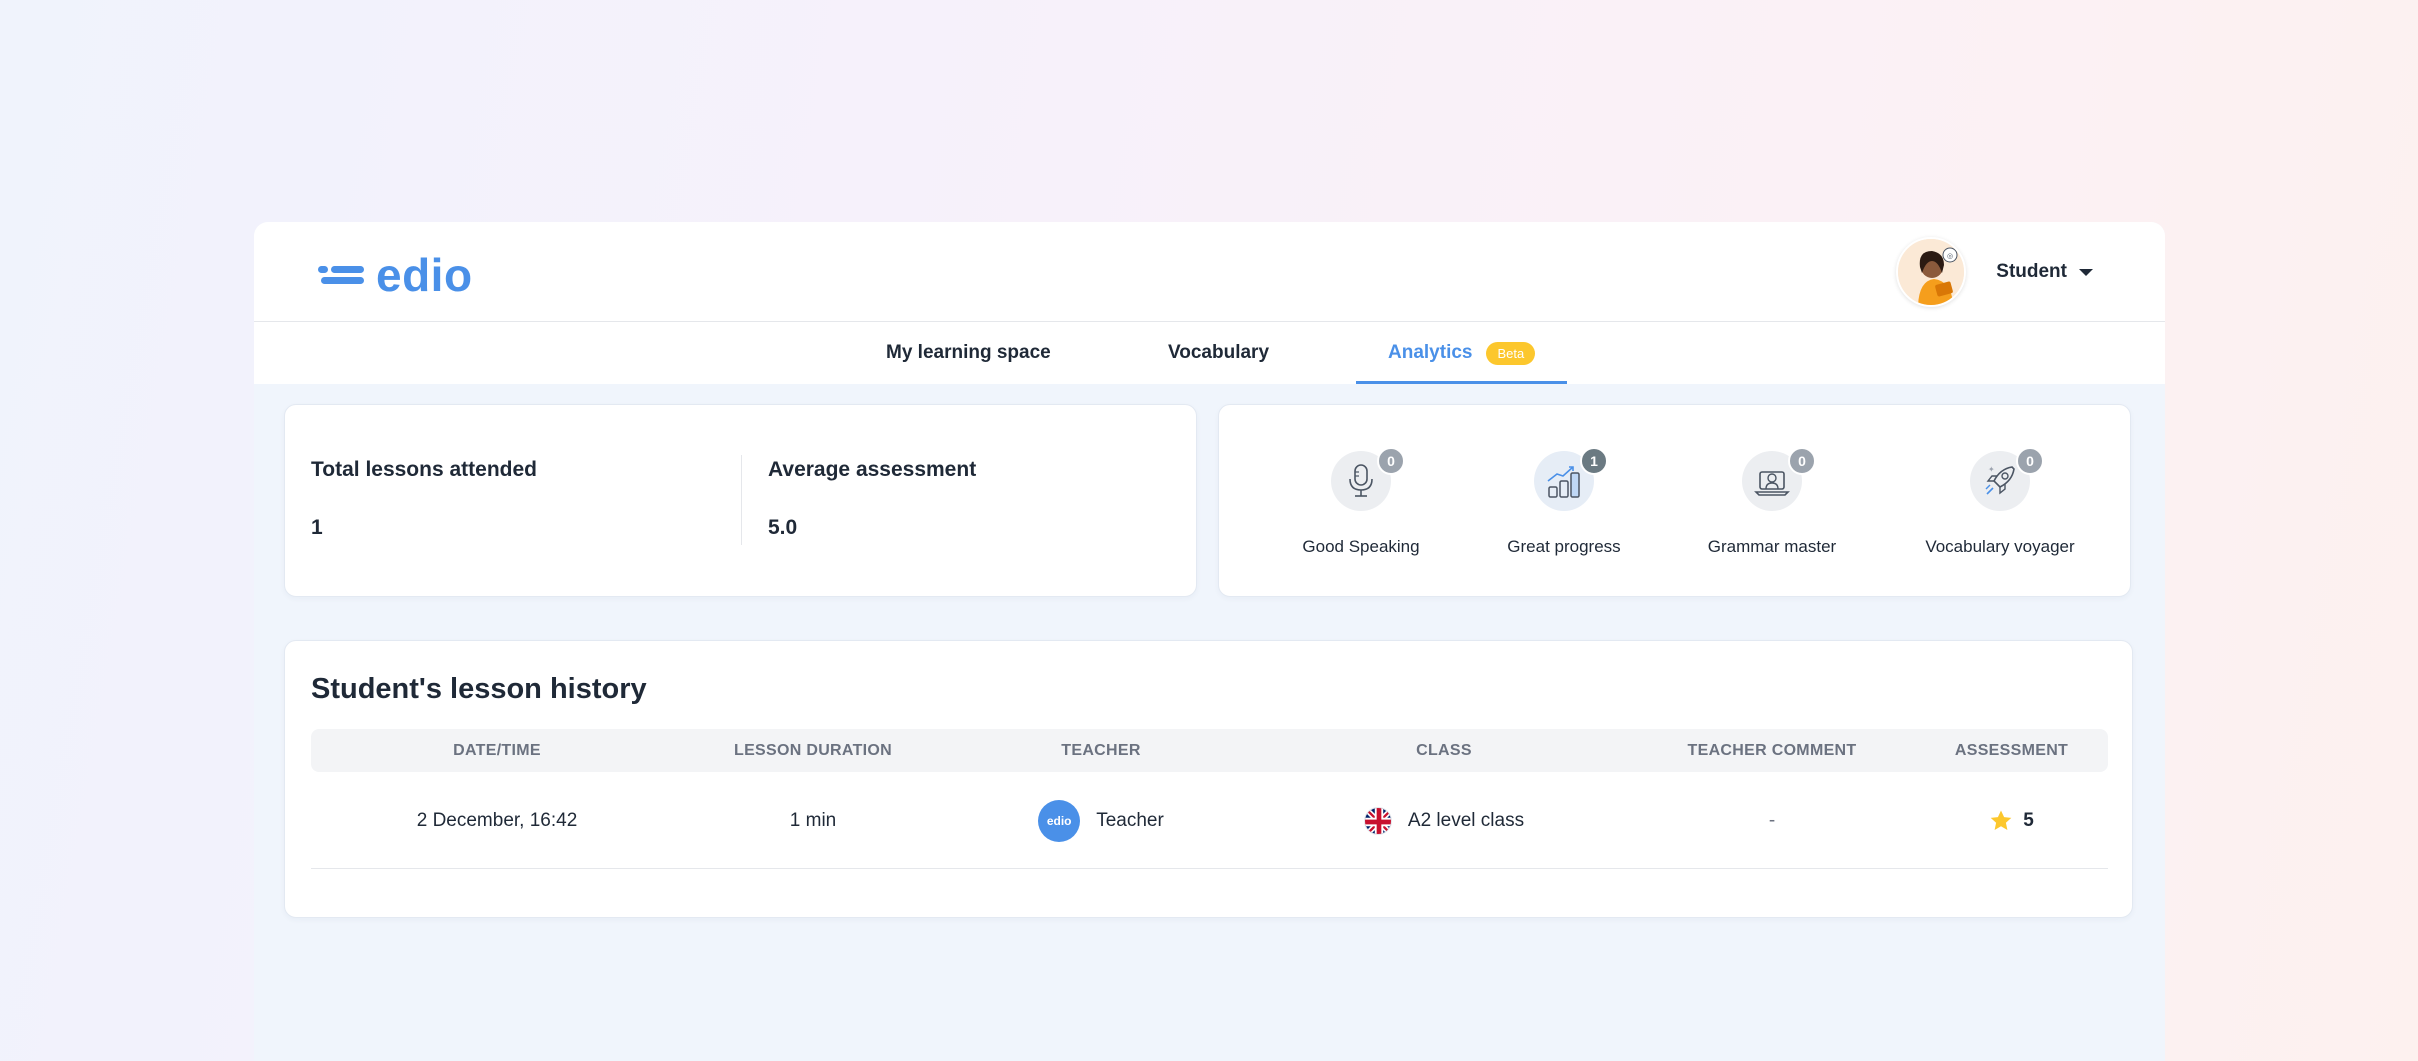 The width and height of the screenshot is (2418, 1061). Describe the element at coordinates (497, 750) in the screenshot. I see `column-header-datetime: Date/Time` at that location.